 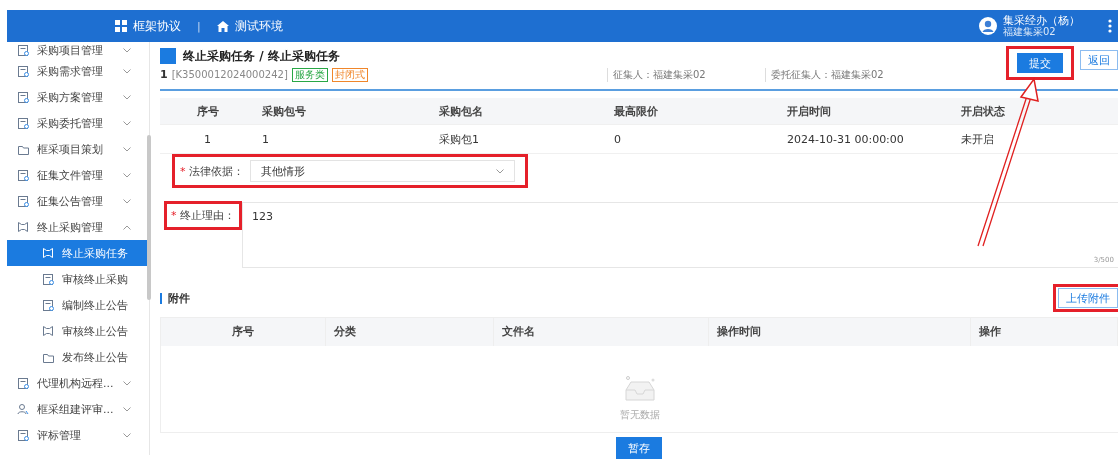 What do you see at coordinates (988, 26) in the screenshot?
I see `avatar-icon` at bounding box center [988, 26].